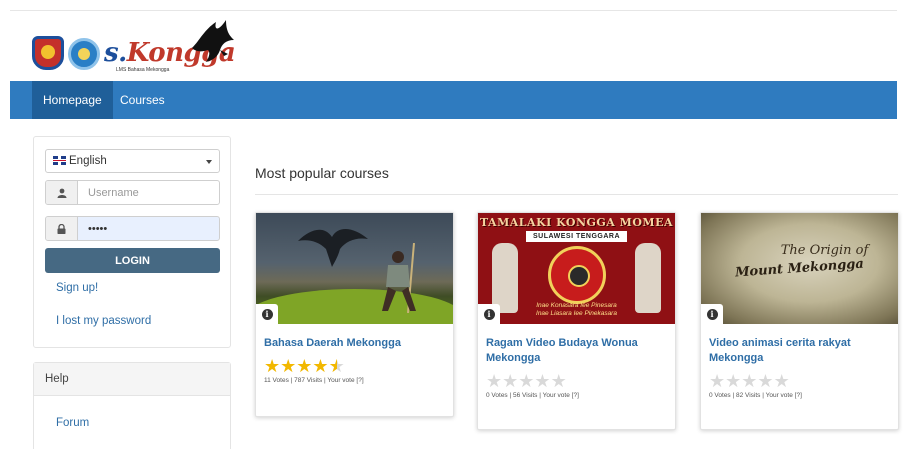 The width and height of the screenshot is (907, 449). I want to click on nav-courses: Courses, so click(142, 100).